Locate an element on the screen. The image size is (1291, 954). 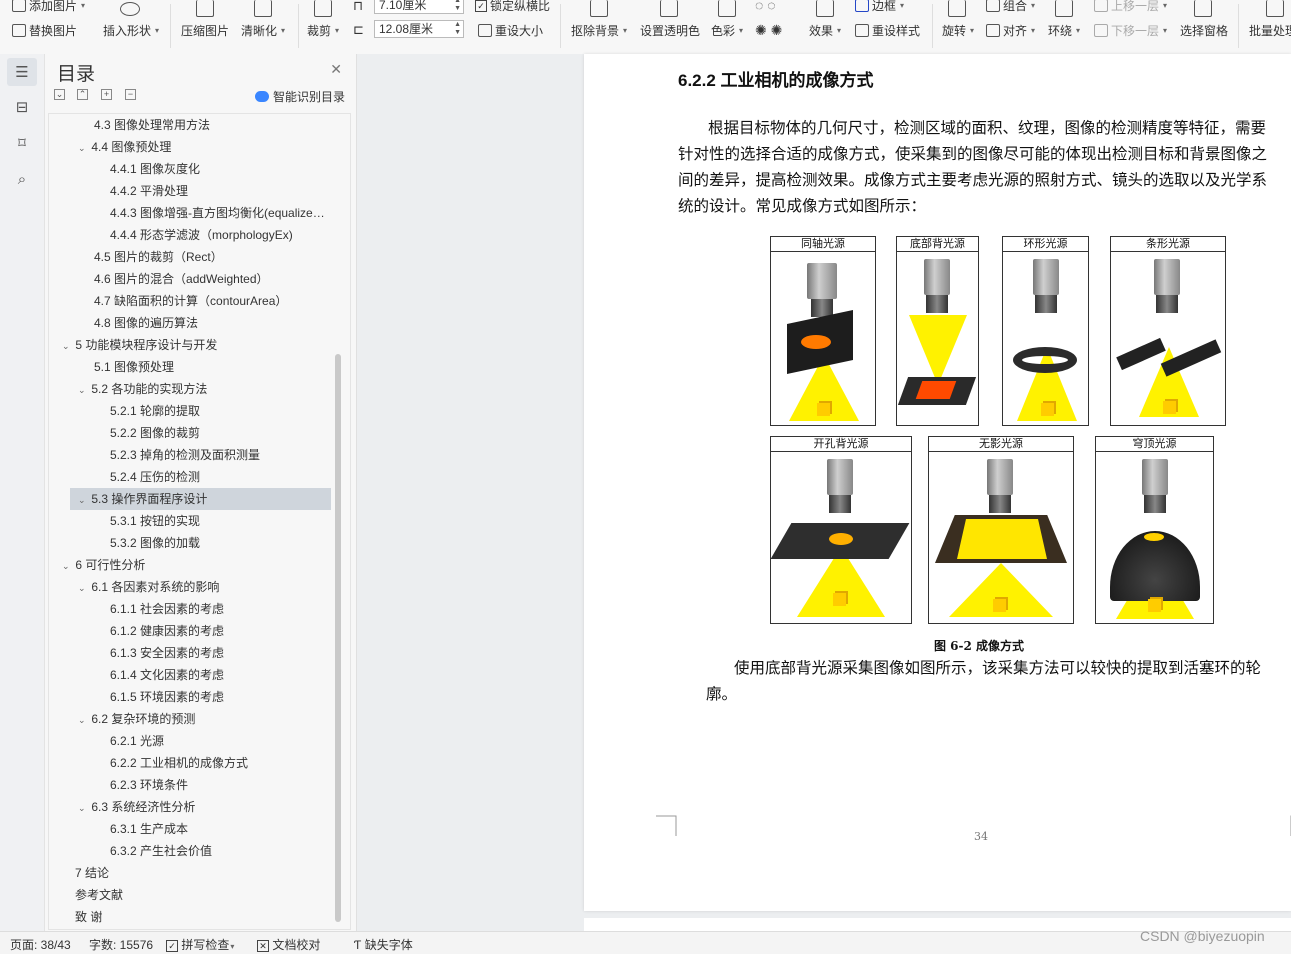
toc-item: 6.2.1 光源 is located at coordinates (190, 741).